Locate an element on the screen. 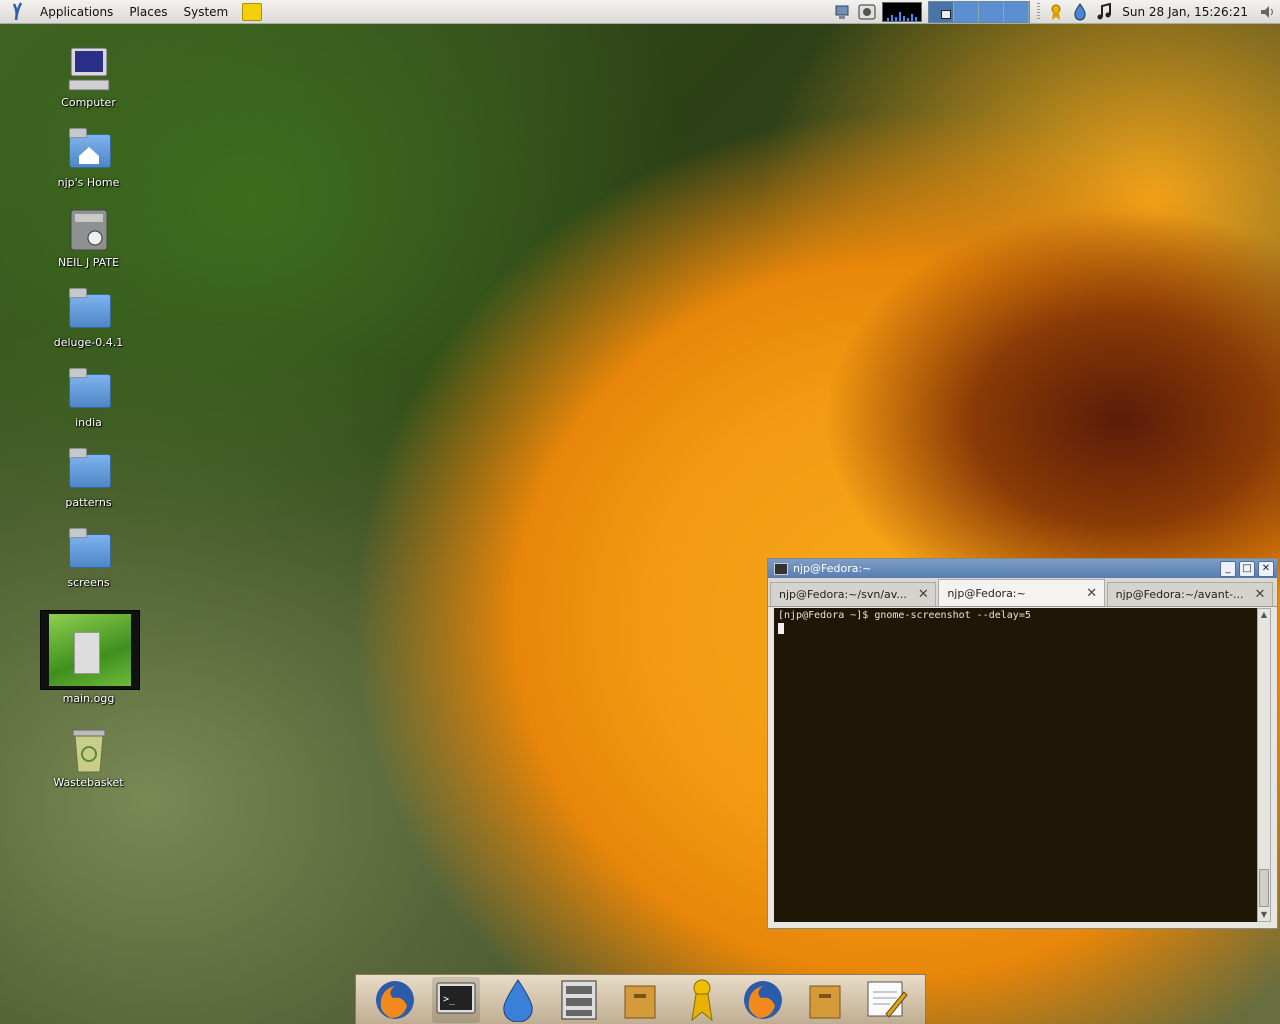  tab-label: njp@Fedora:~ is located at coordinates (986, 593).